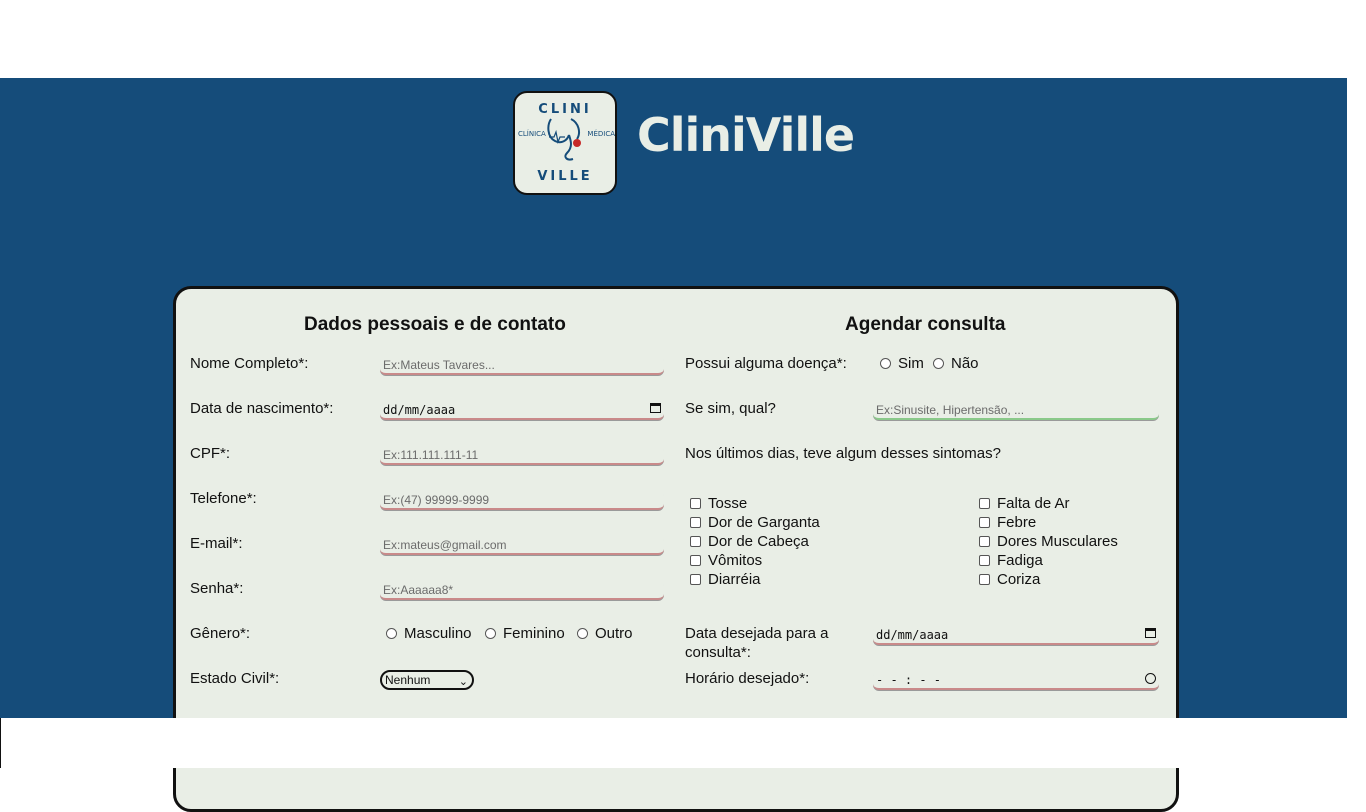 Image resolution: width=1366 pixels, height=812 pixels. What do you see at coordinates (522, 545) in the screenshot?
I see `email-input: Ex:mateus@gmail.com` at bounding box center [522, 545].